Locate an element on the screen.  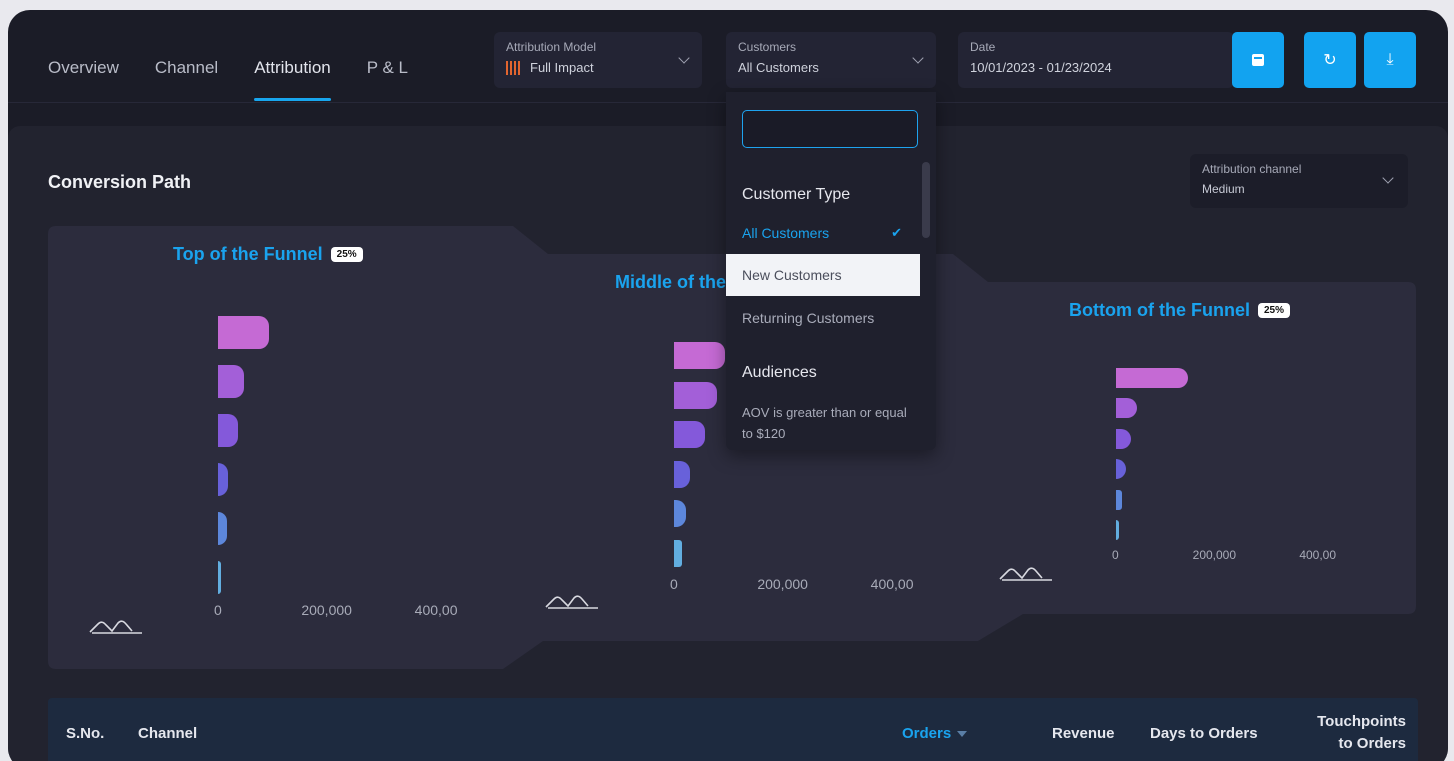
date-label: Date is located at coordinates (983, 47).